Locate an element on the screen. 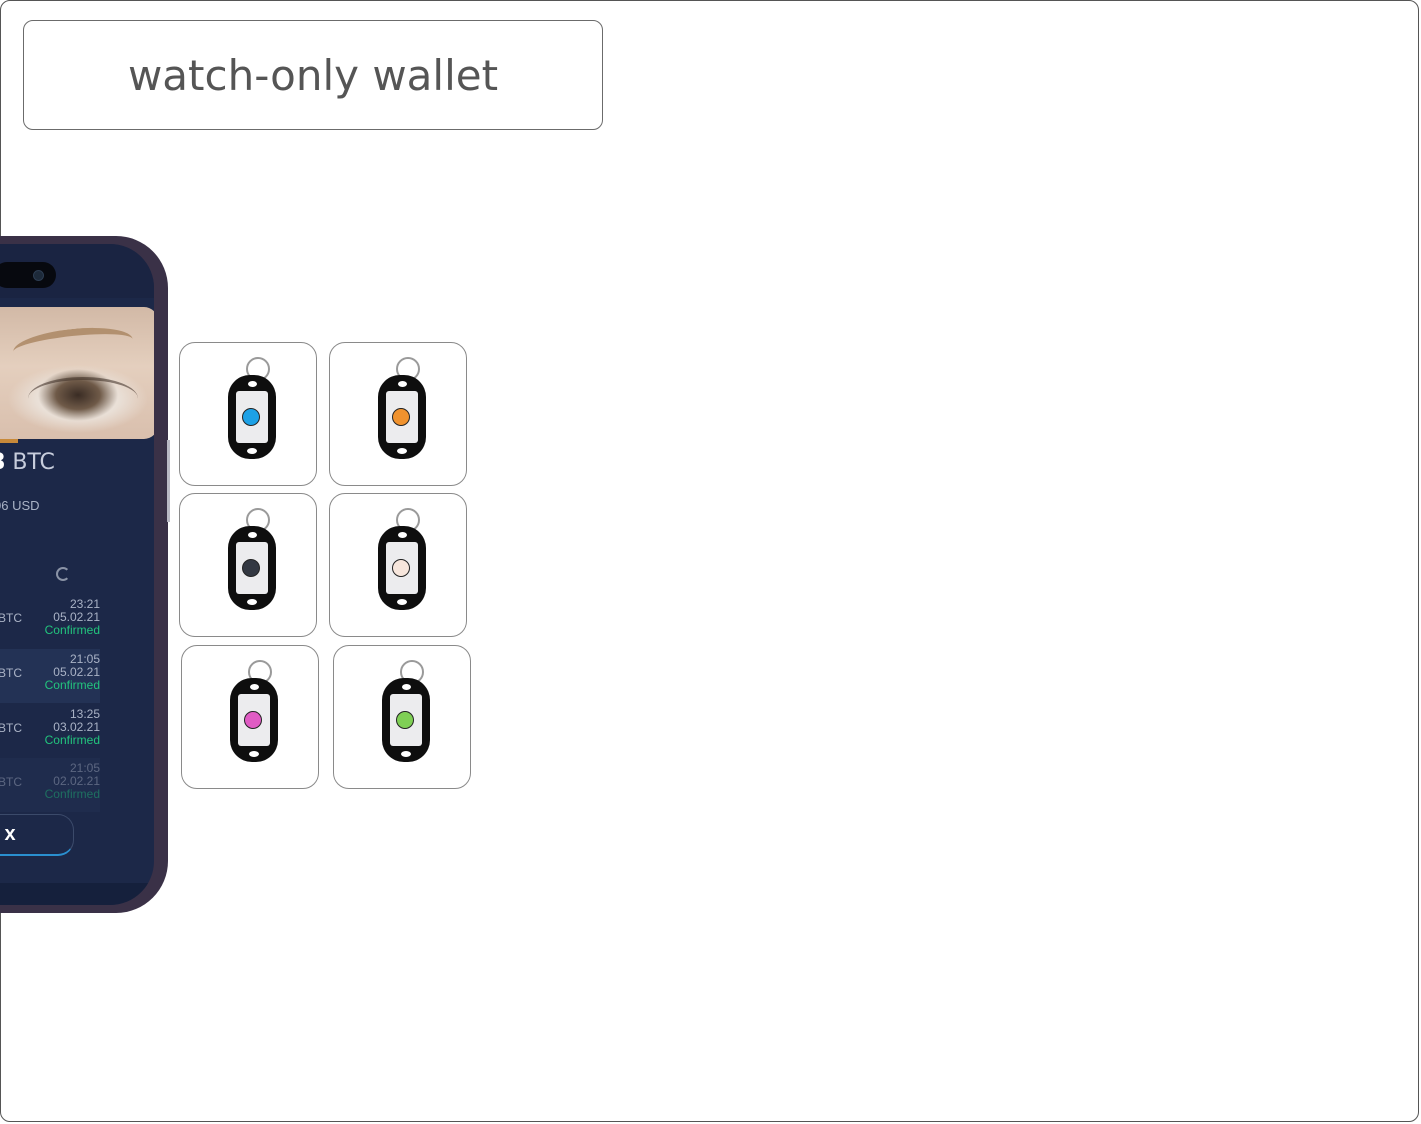 The image size is (1421, 1124). camera-notch is located at coordinates (28, 275).